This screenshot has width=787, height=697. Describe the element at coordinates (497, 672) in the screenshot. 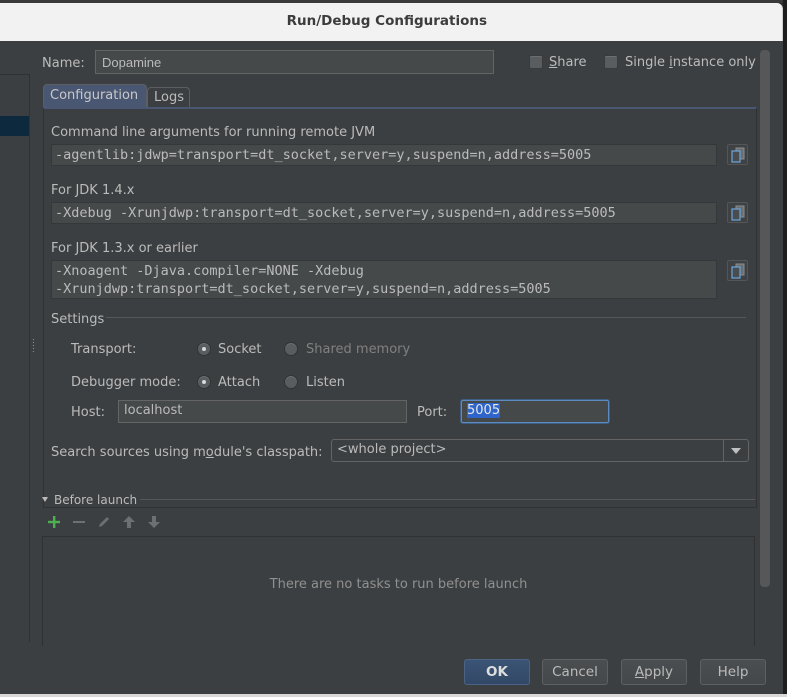

I see `ok-button: OK` at that location.